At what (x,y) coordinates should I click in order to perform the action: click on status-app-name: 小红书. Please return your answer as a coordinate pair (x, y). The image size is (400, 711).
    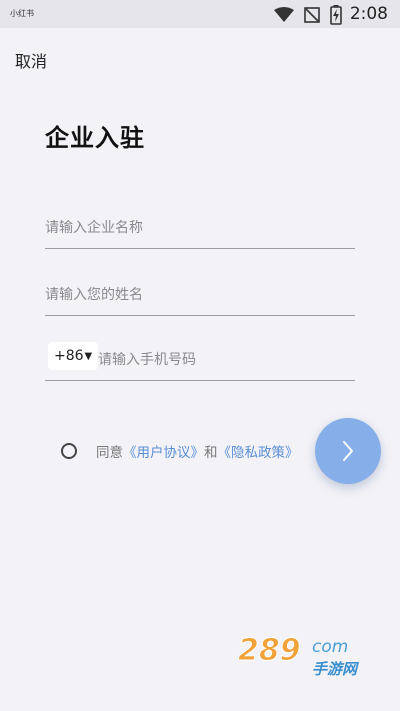
    Looking at the image, I should click on (22, 13).